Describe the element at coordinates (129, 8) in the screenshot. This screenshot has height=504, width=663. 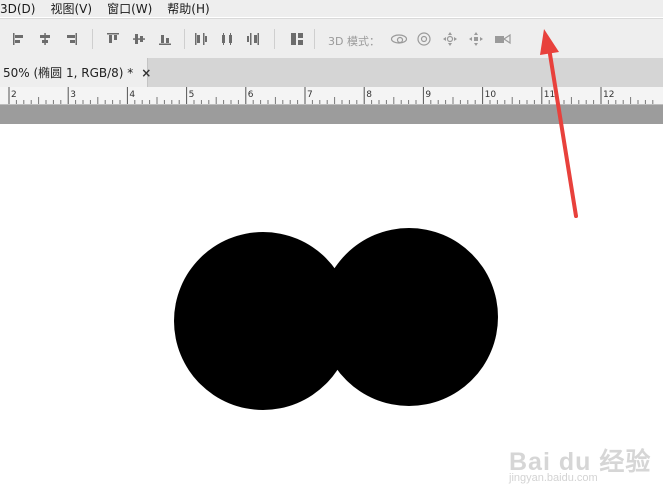
I see `menu-window: 窗口(W)` at that location.